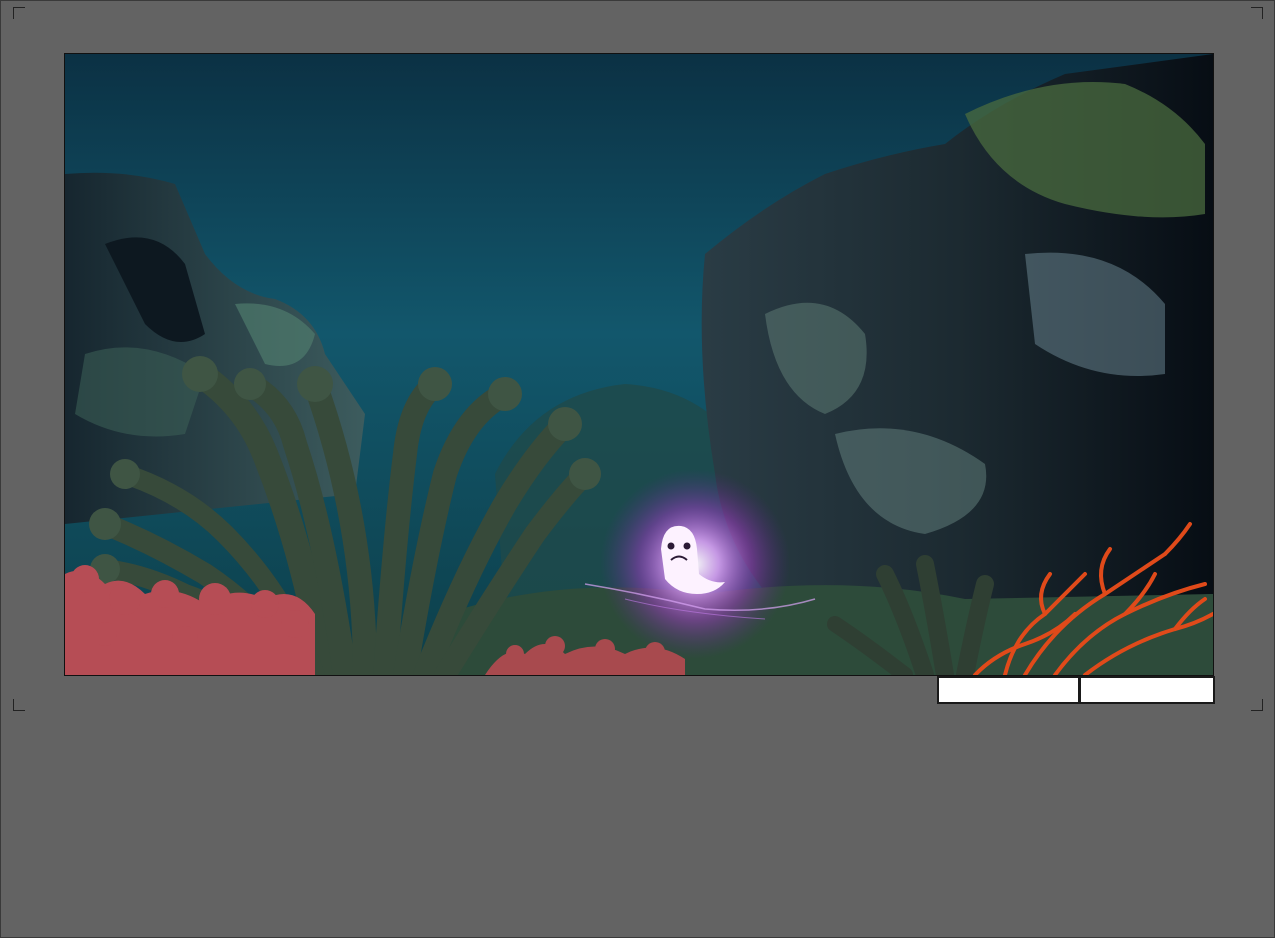 The image size is (1275, 938). Describe the element at coordinates (1257, 13) in the screenshot. I see `crop-mark-top-right` at that location.